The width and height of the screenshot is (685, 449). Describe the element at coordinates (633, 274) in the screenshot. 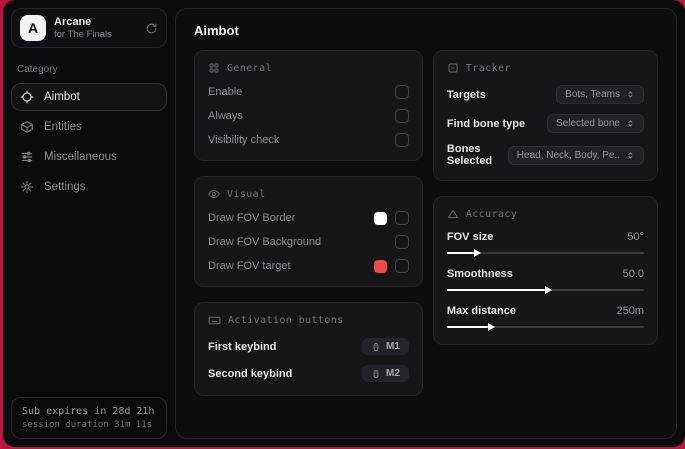

I see `slider-value: 50.0` at that location.